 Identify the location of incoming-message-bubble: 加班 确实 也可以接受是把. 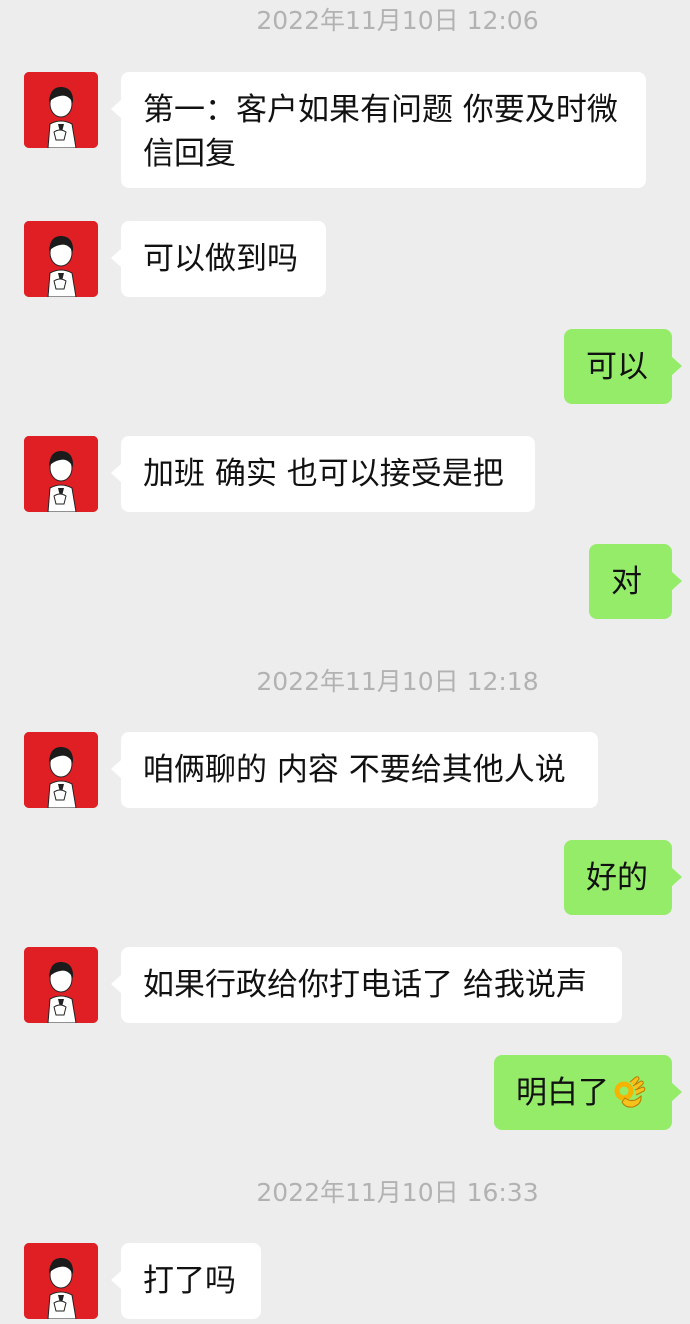
(323, 474).